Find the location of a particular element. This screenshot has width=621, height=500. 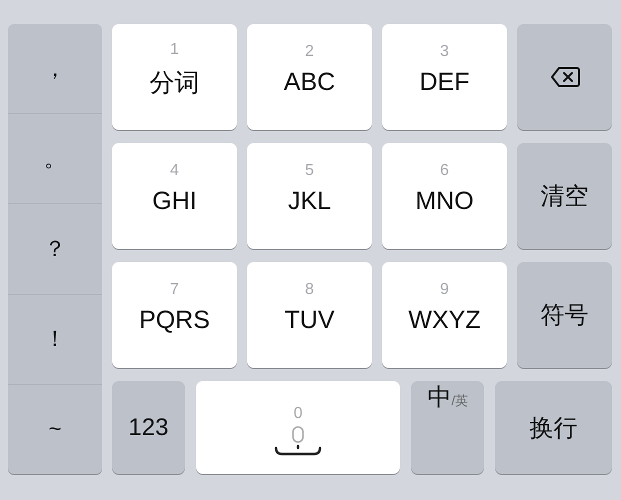

punctuation-key: ~ is located at coordinates (55, 429).